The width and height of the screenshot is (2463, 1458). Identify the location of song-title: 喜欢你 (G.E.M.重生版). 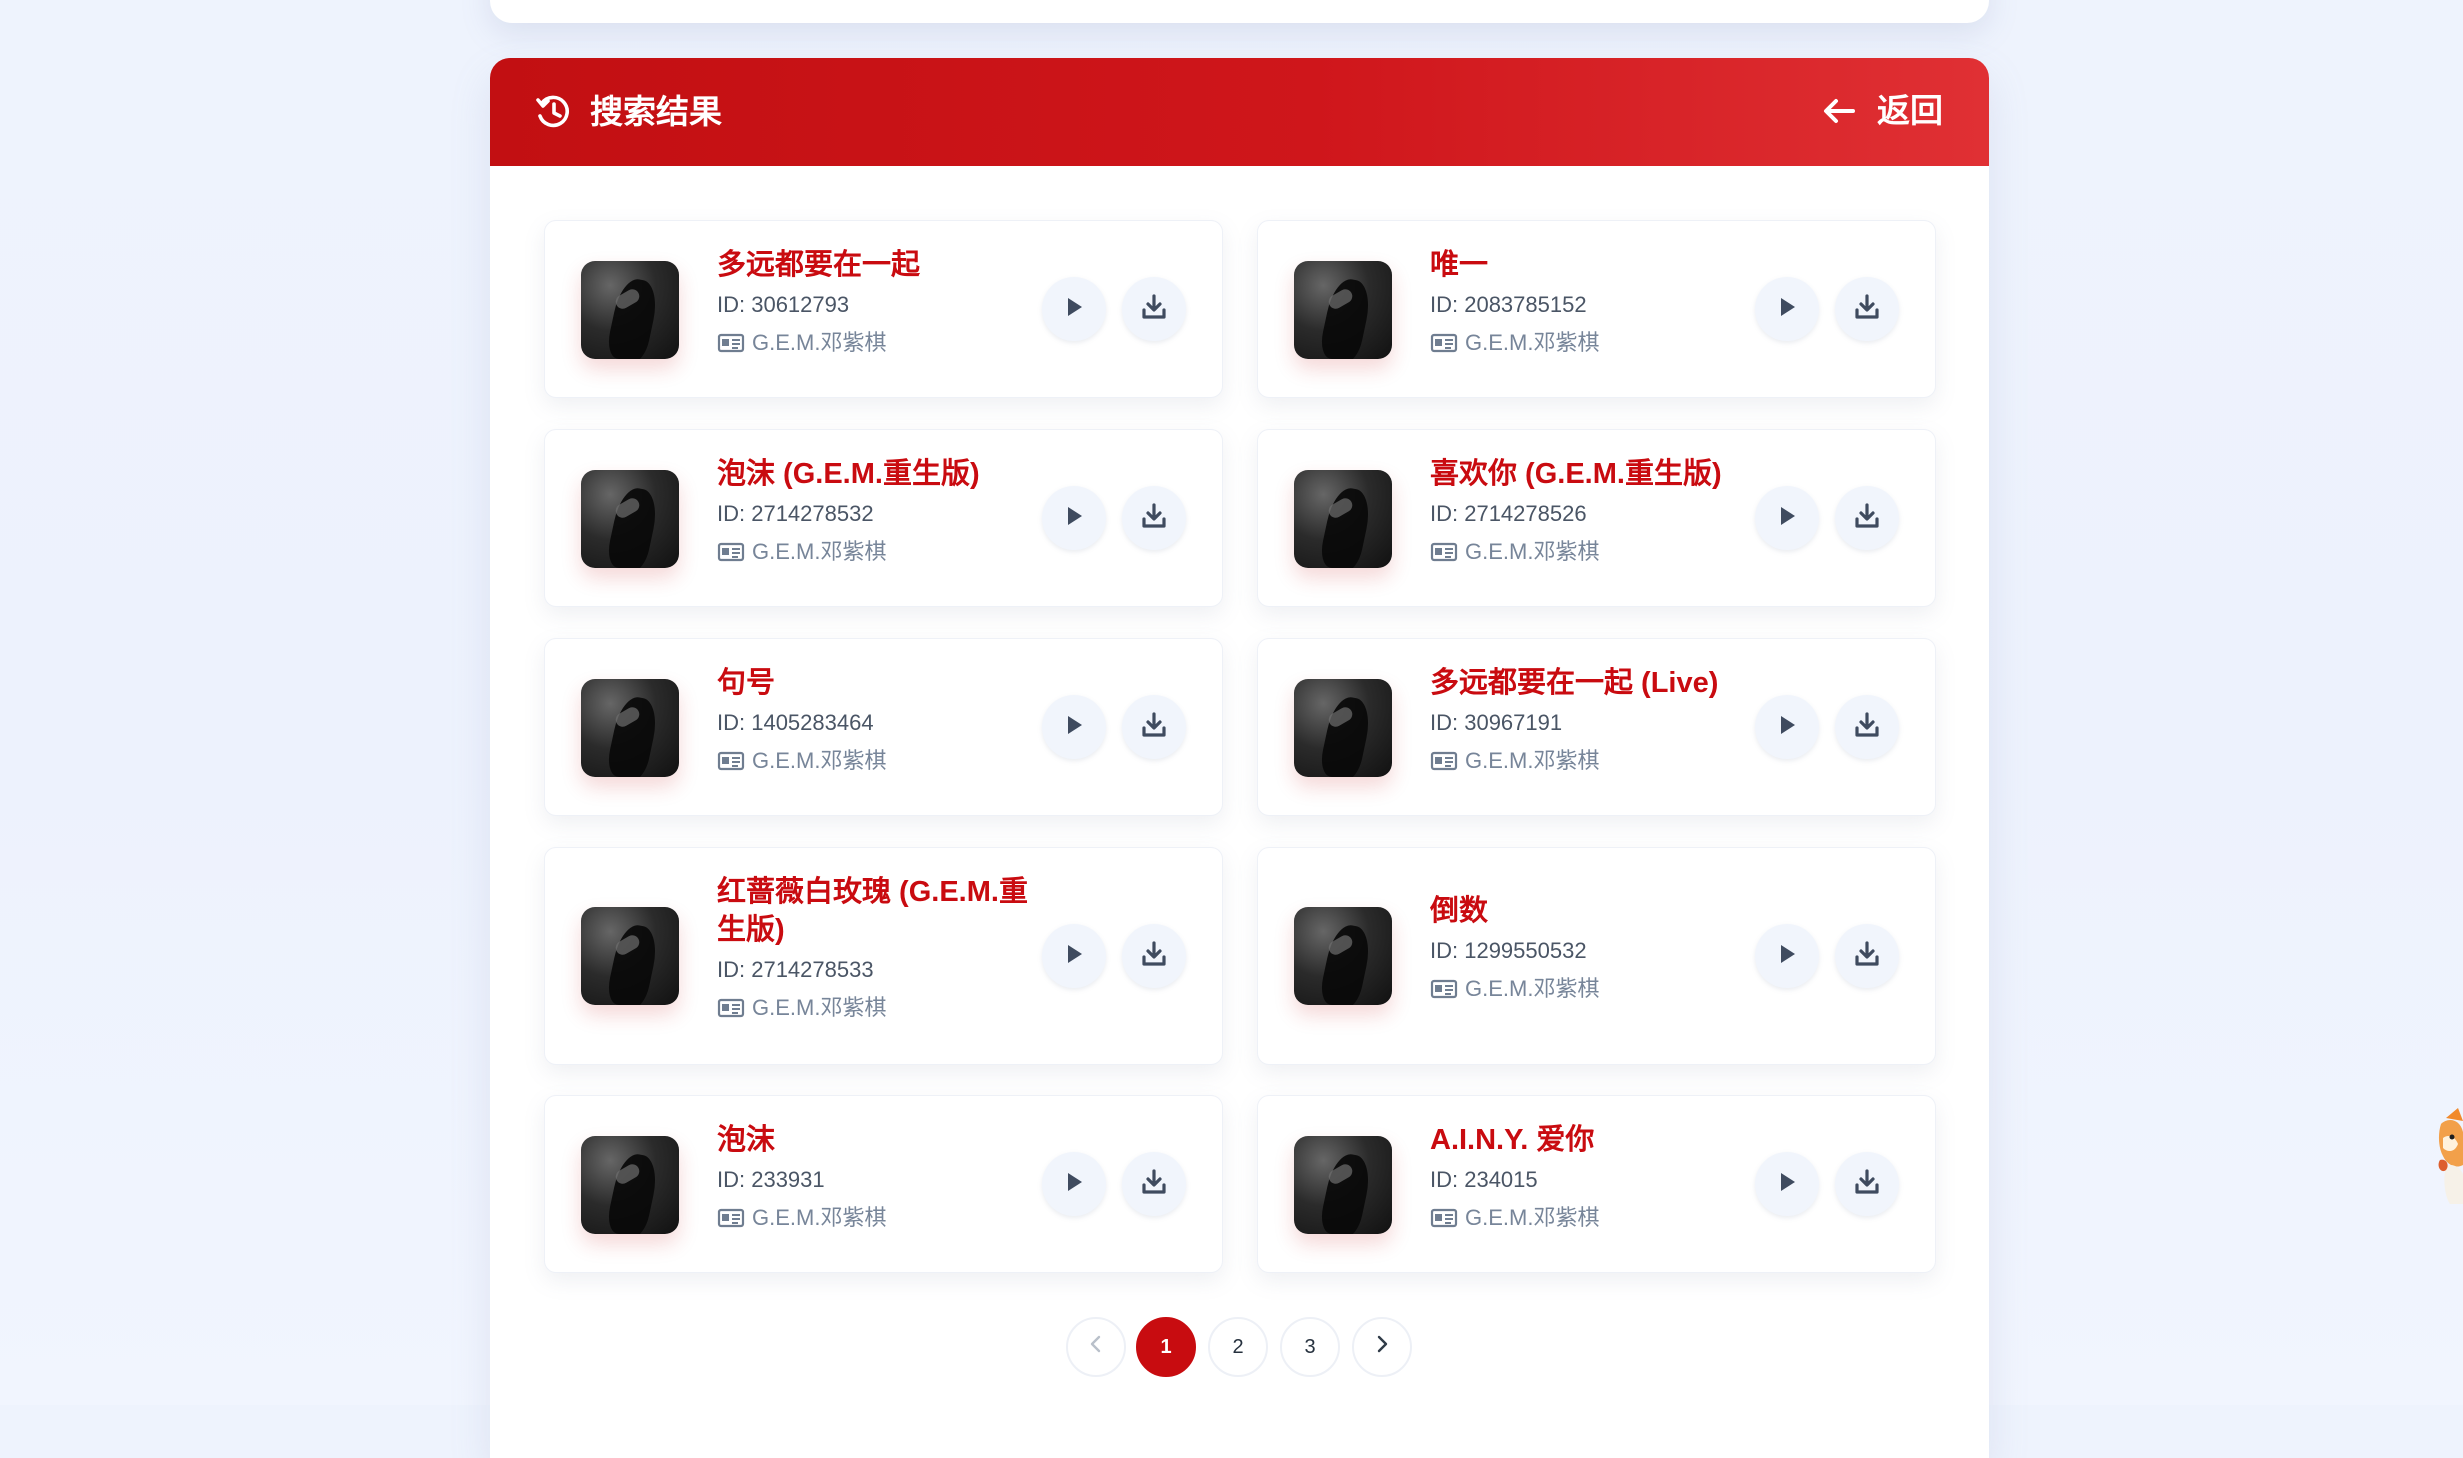
(1595, 474).